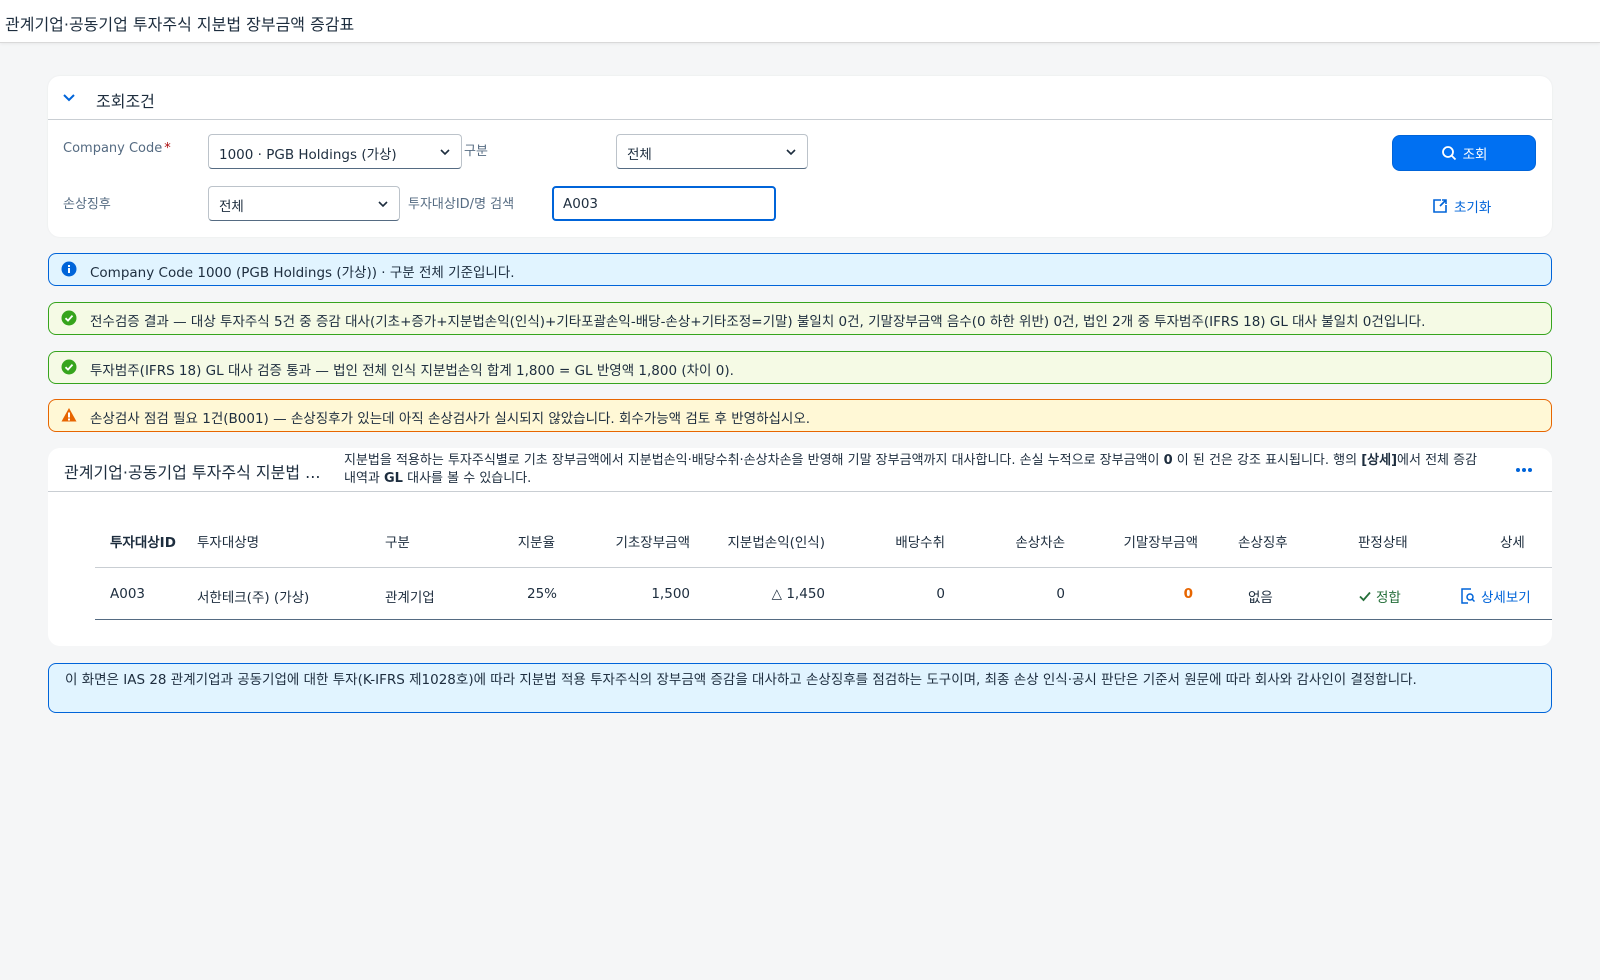  What do you see at coordinates (525, 541) in the screenshot?
I see `col-header-share: 지분율` at bounding box center [525, 541].